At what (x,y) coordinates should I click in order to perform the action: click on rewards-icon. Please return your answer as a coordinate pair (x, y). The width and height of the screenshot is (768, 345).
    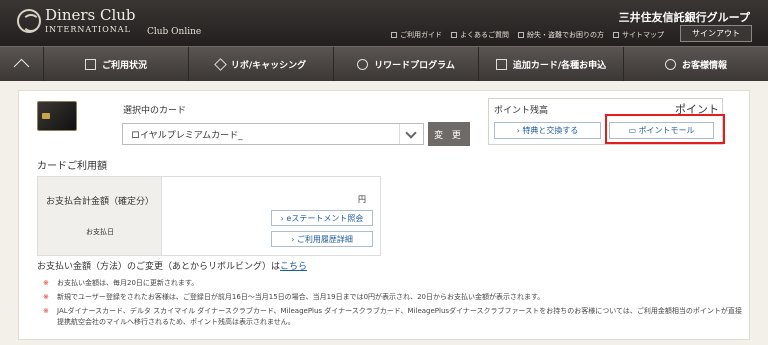
    Looking at the image, I should click on (363, 64).